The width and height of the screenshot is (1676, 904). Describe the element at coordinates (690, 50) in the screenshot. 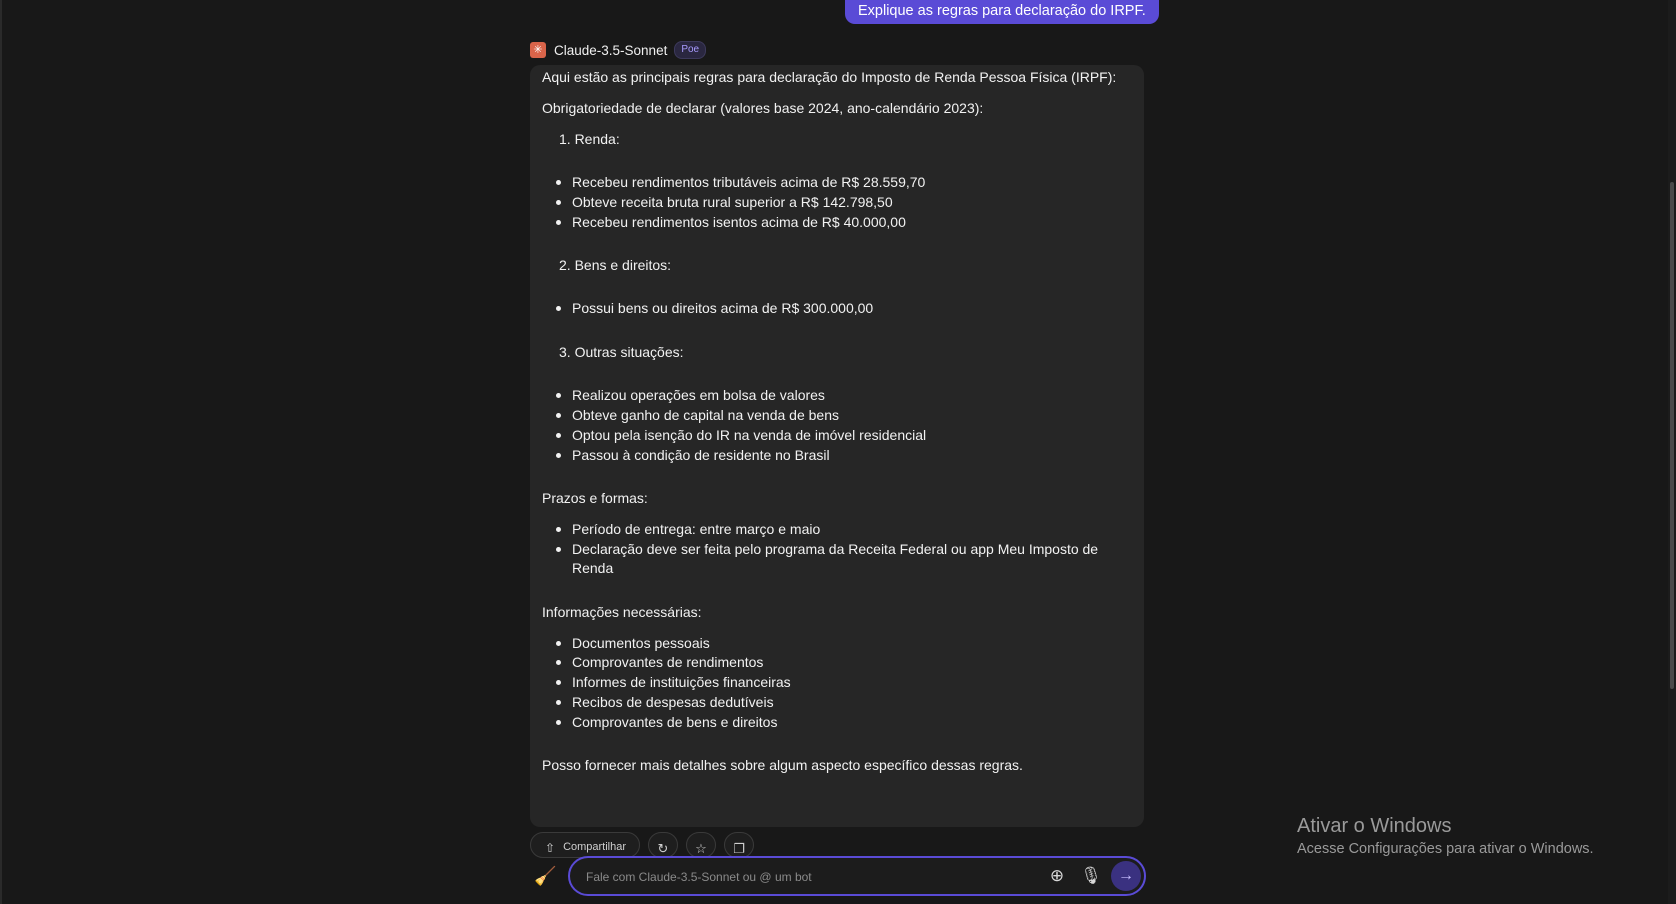

I see `poe-badge: Poe` at that location.